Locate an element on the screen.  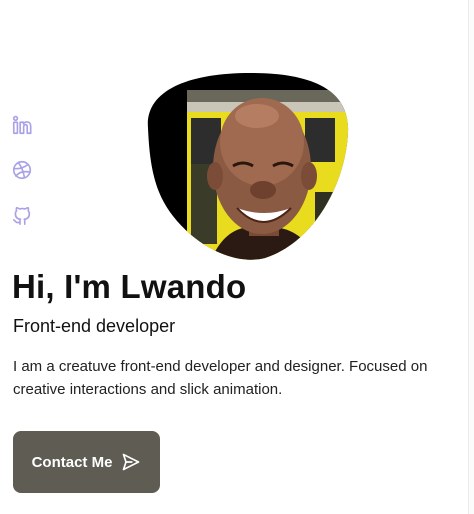
linkedin-link is located at coordinates (22, 125).